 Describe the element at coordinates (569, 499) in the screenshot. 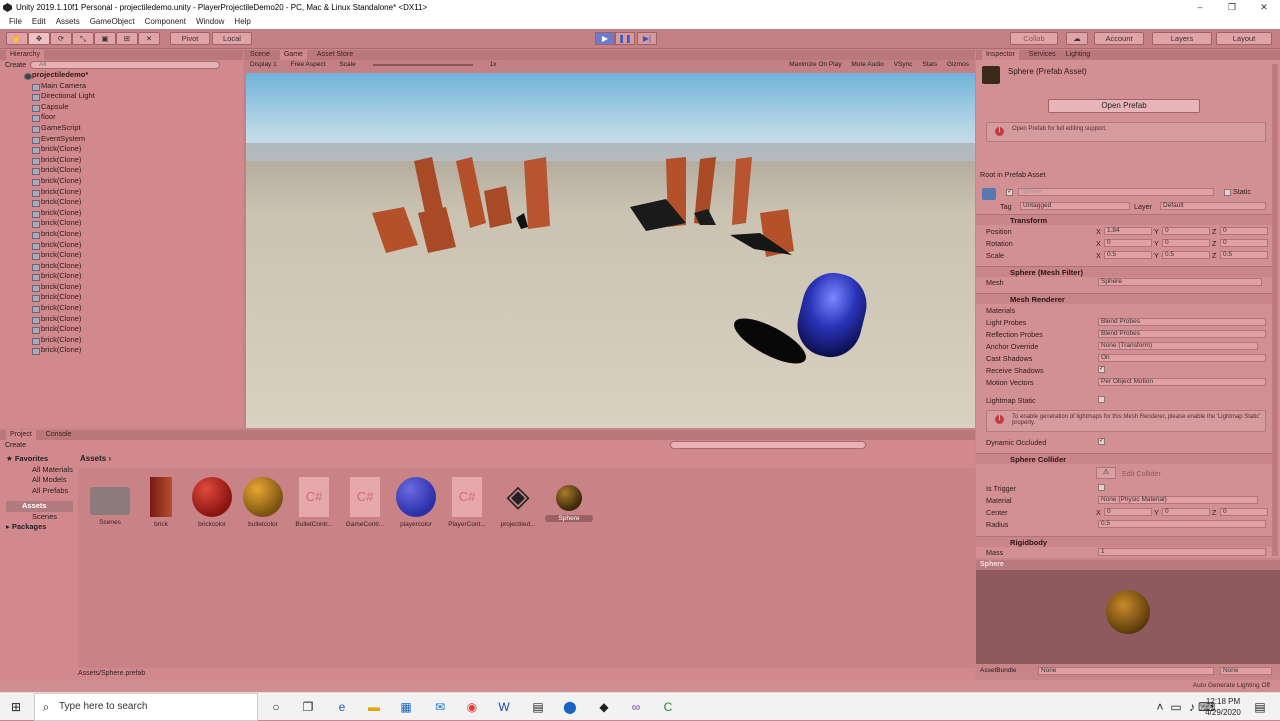

I see `asset-item: Sphere` at that location.